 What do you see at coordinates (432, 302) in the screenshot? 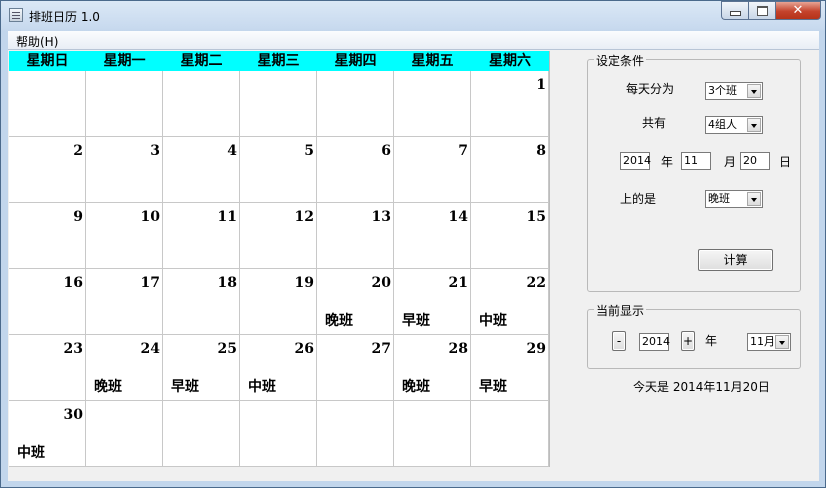
I see `day-cell: 21 早班` at bounding box center [432, 302].